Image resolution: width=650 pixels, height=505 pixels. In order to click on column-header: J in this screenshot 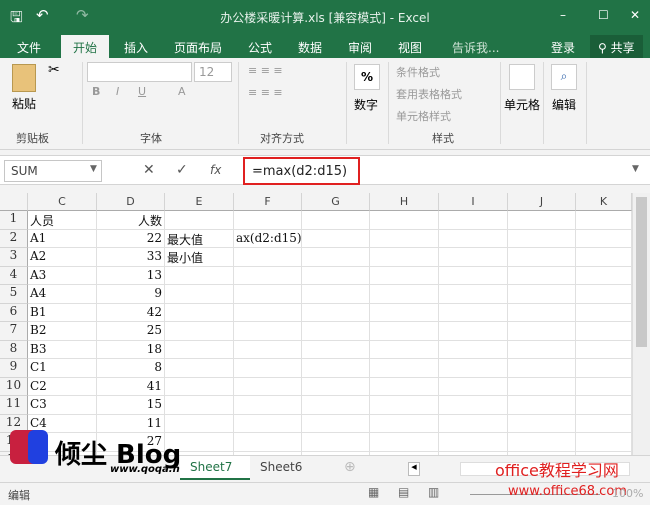, I will do `click(542, 202)`.